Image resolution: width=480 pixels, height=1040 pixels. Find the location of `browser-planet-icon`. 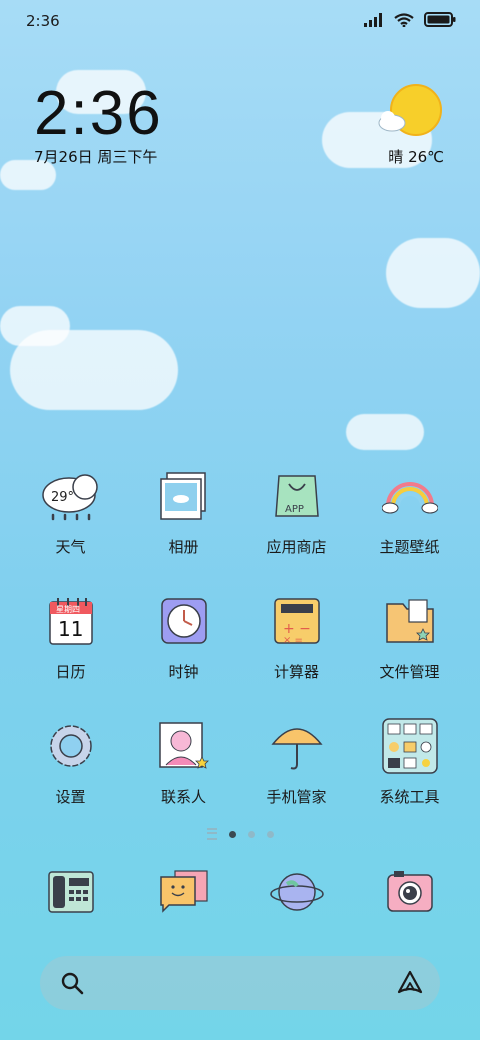

browser-planet-icon is located at coordinates (297, 892).